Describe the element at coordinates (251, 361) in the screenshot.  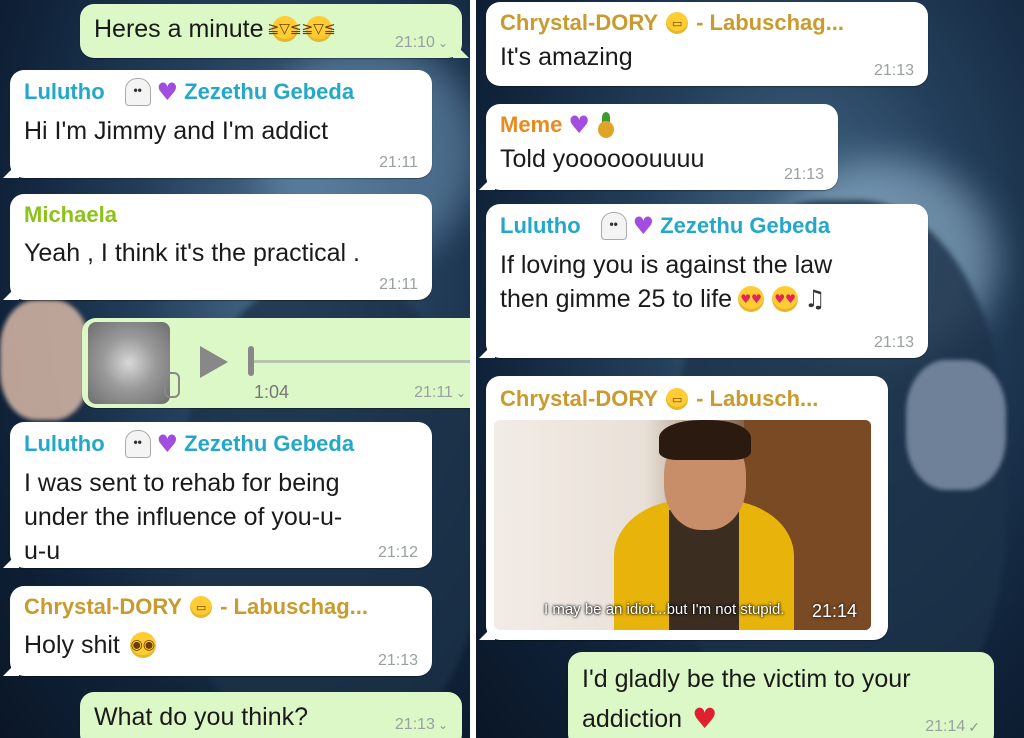
I see `audio-scrubber-handle` at that location.